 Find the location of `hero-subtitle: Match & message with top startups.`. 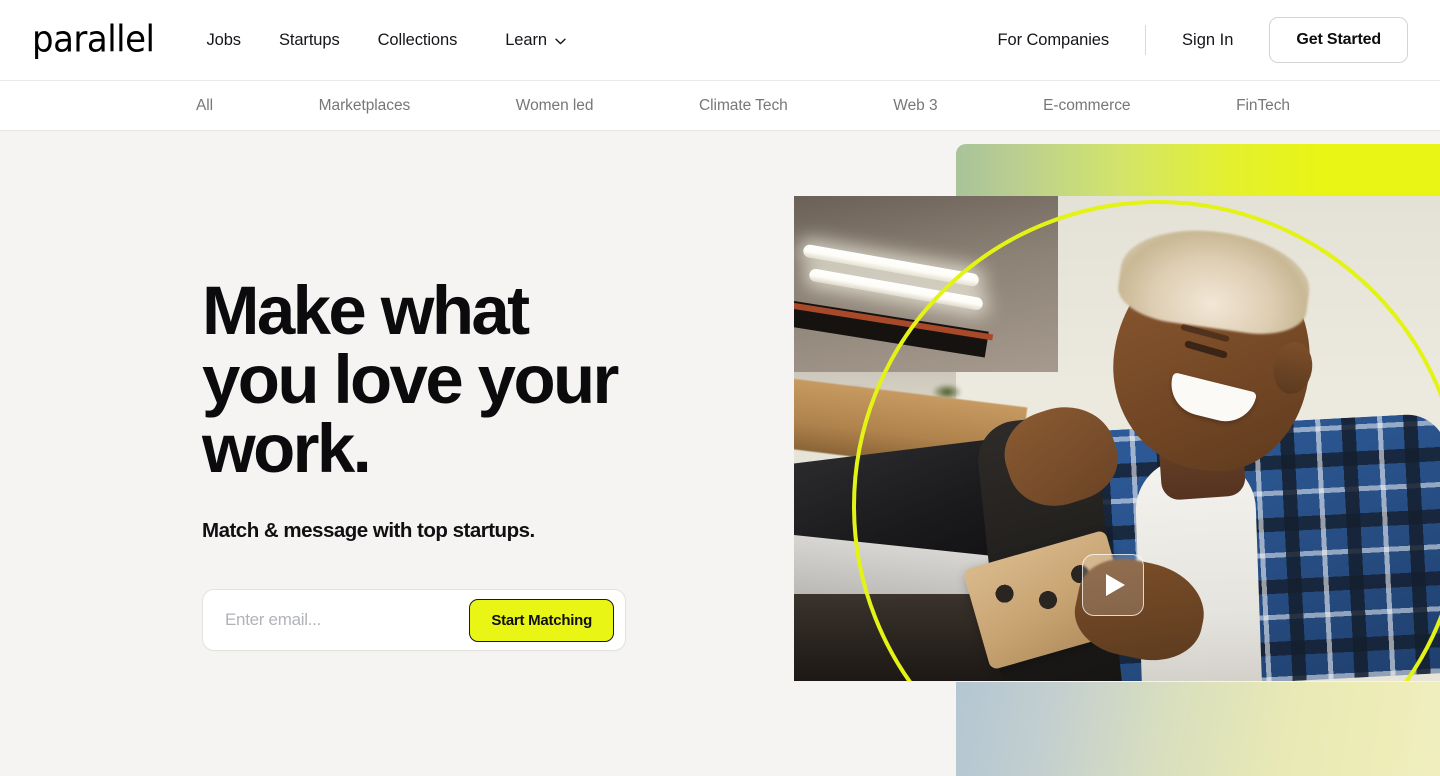

hero-subtitle: Match & message with top startups. is located at coordinates (368, 530).